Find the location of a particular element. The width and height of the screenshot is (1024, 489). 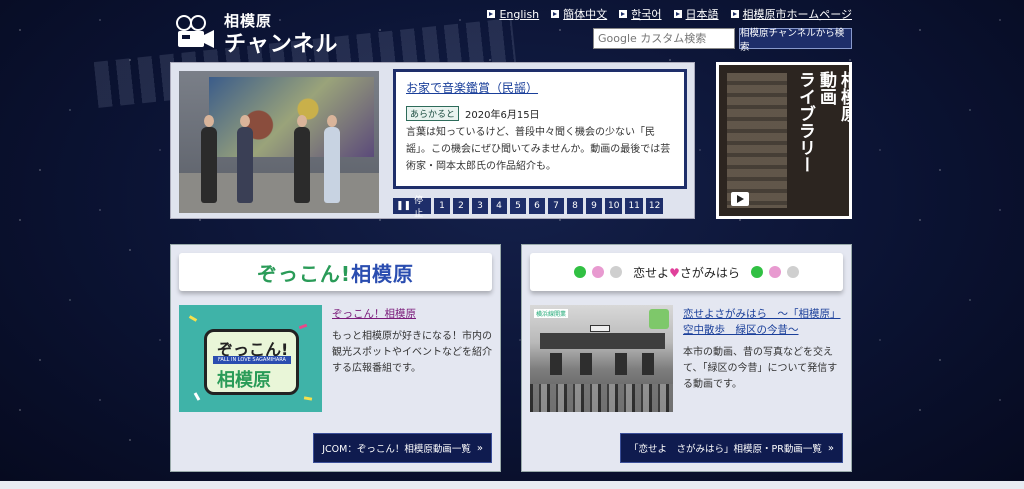

movie-camera-icon is located at coordinates (195, 31).